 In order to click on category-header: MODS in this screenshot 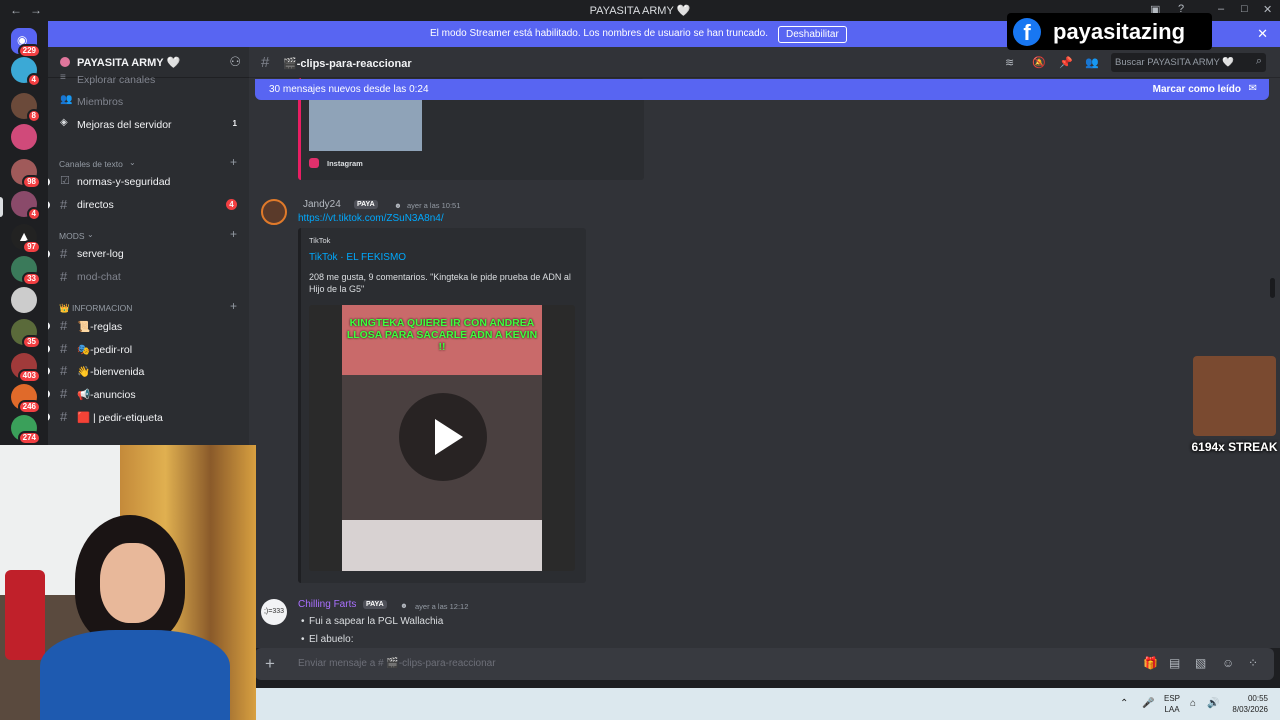, I will do `click(72, 236)`.